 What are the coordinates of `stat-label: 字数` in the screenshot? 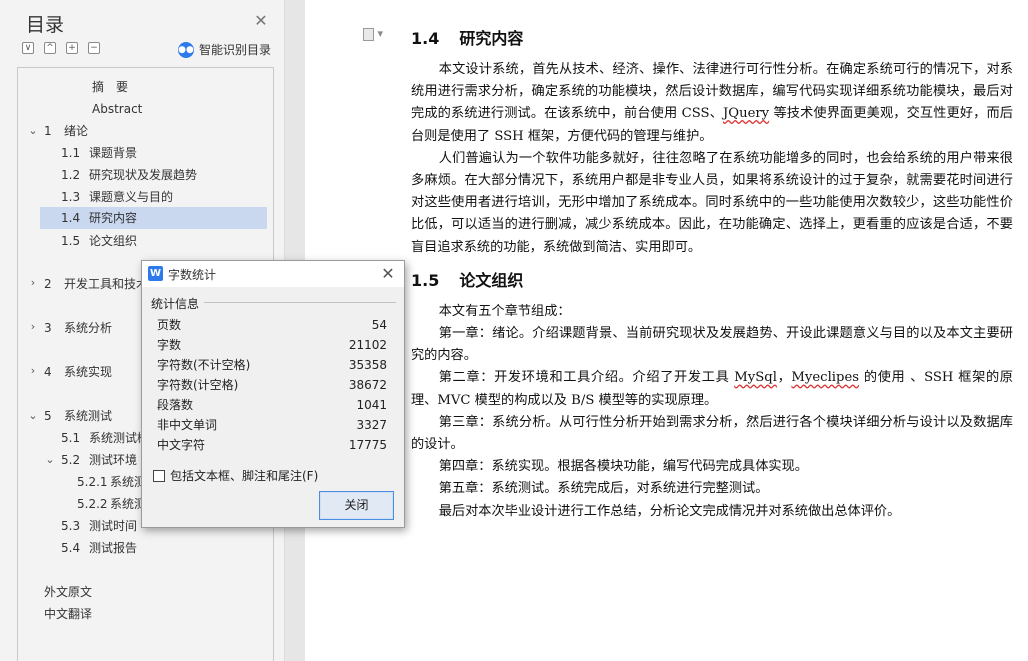 It's located at (169, 345).